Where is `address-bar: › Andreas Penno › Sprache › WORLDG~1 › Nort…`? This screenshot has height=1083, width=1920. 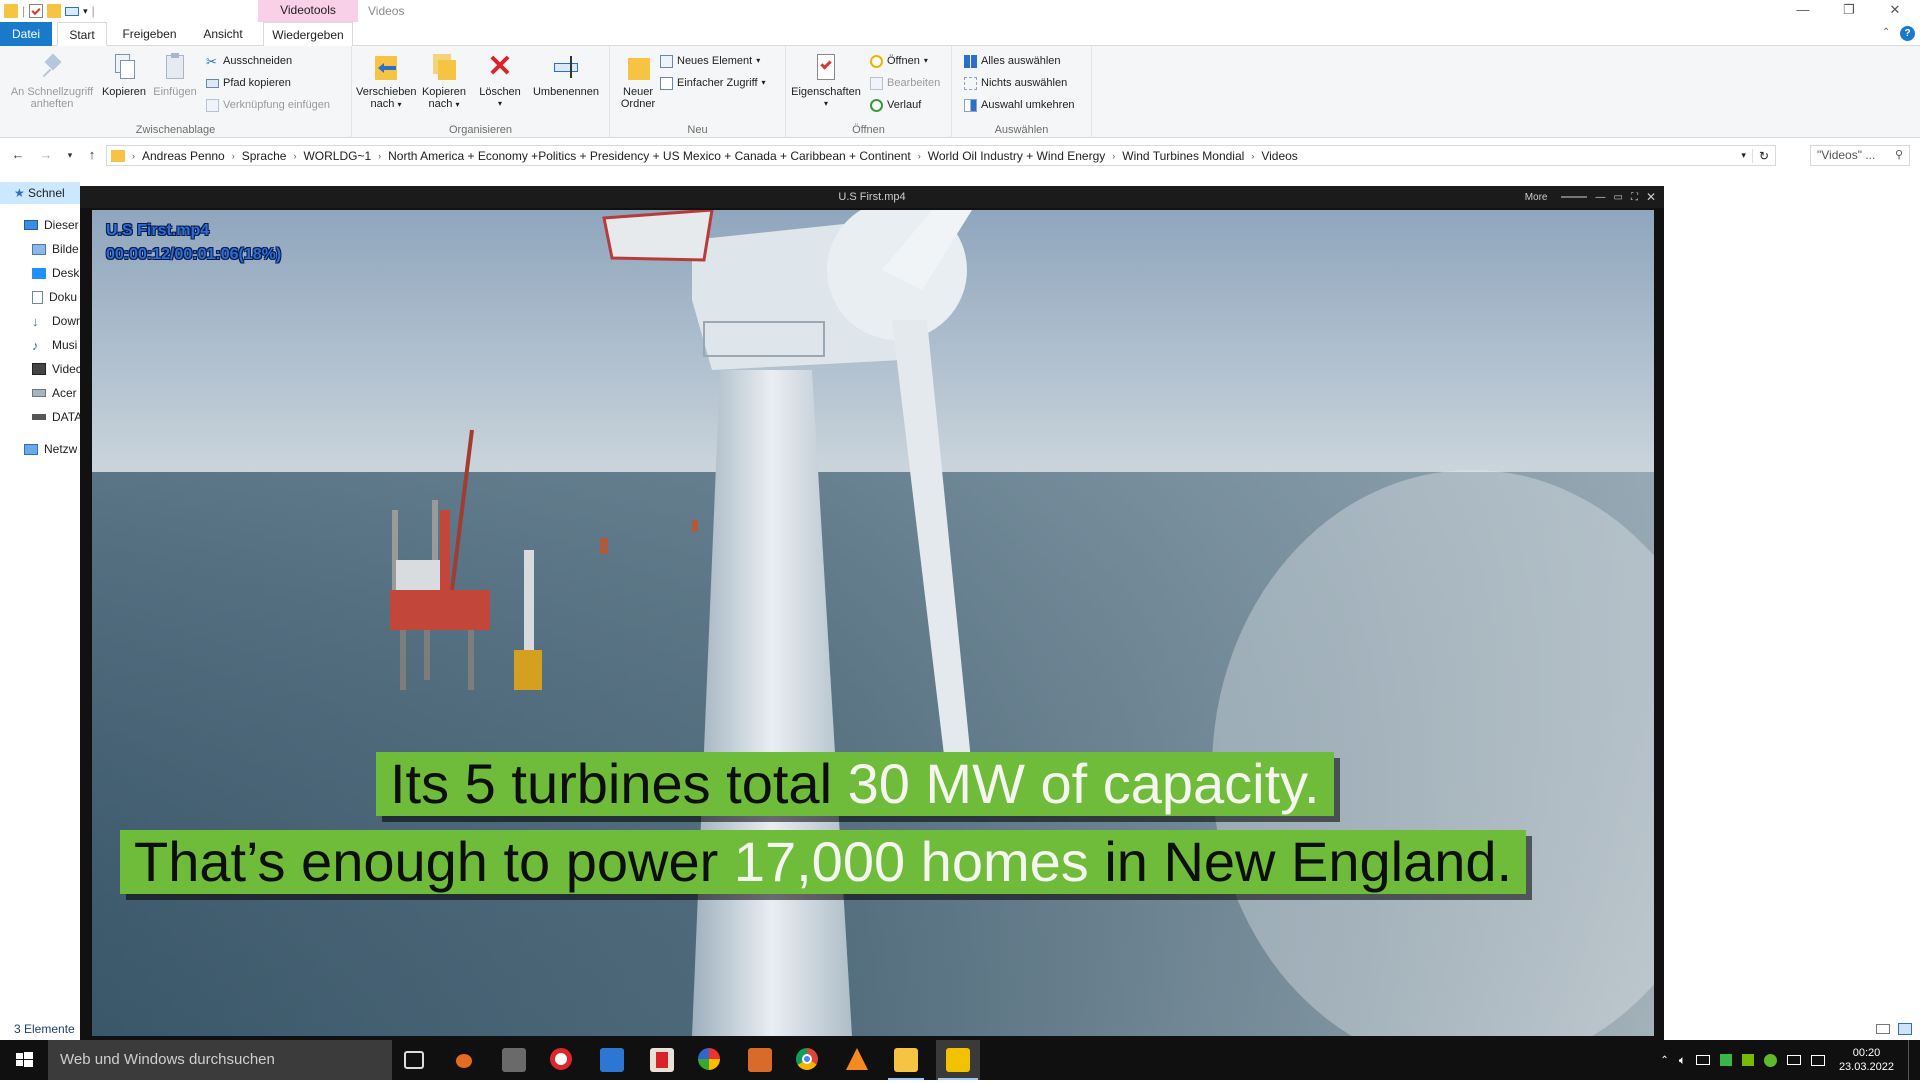
address-bar: › Andreas Penno › Sprache › WORLDG~1 › Nort… is located at coordinates (941, 155).